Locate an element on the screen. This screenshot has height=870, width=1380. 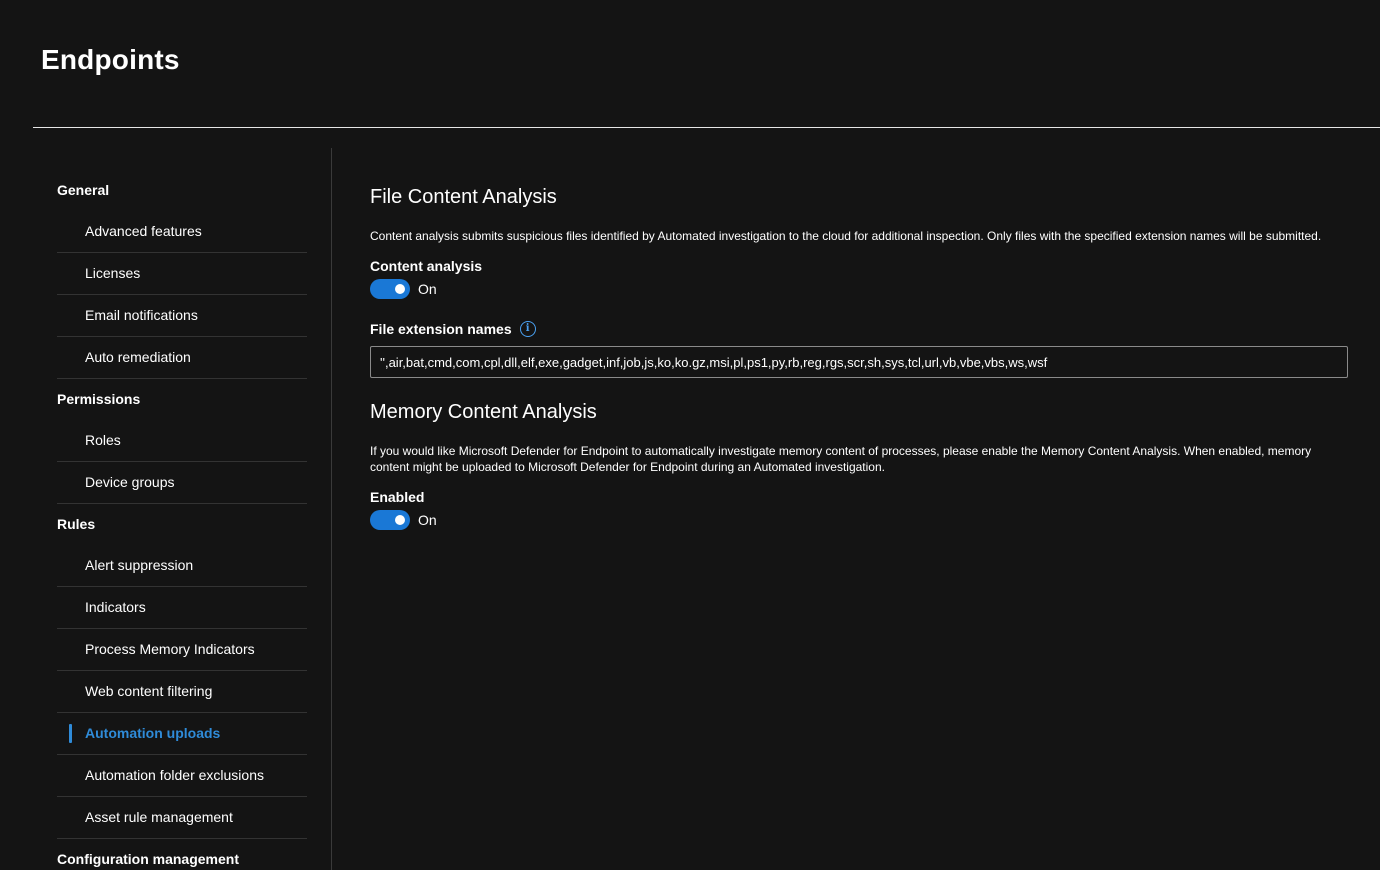
file-content-analysis-title: File Content Analysis is located at coordinates (463, 197).